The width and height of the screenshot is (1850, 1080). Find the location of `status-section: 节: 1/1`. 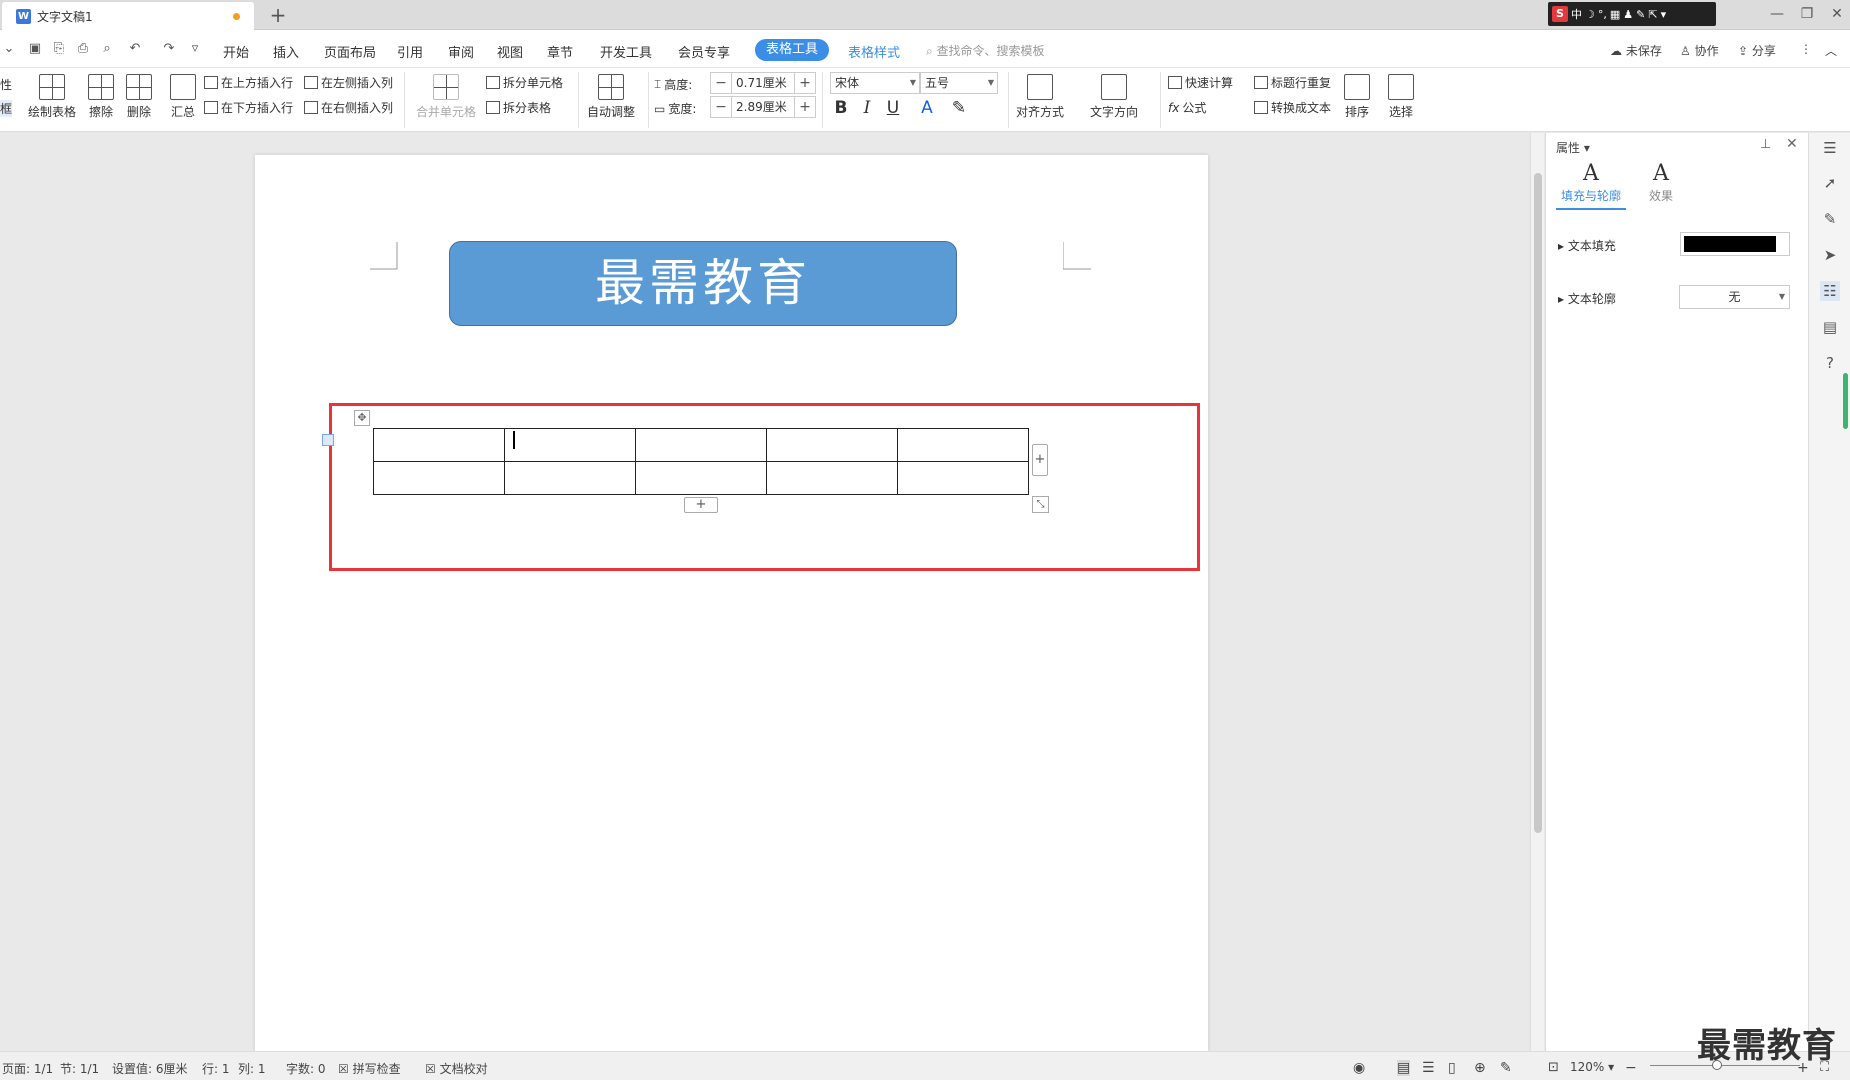

status-section: 节: 1/1 is located at coordinates (79, 1068).